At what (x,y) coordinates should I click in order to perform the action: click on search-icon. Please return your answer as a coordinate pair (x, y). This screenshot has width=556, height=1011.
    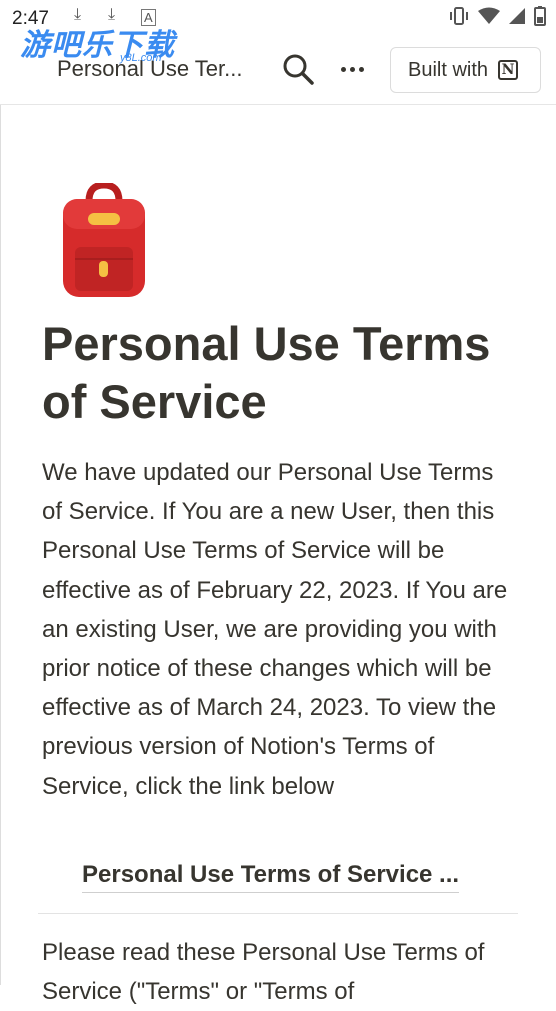
    Looking at the image, I should click on (298, 69).